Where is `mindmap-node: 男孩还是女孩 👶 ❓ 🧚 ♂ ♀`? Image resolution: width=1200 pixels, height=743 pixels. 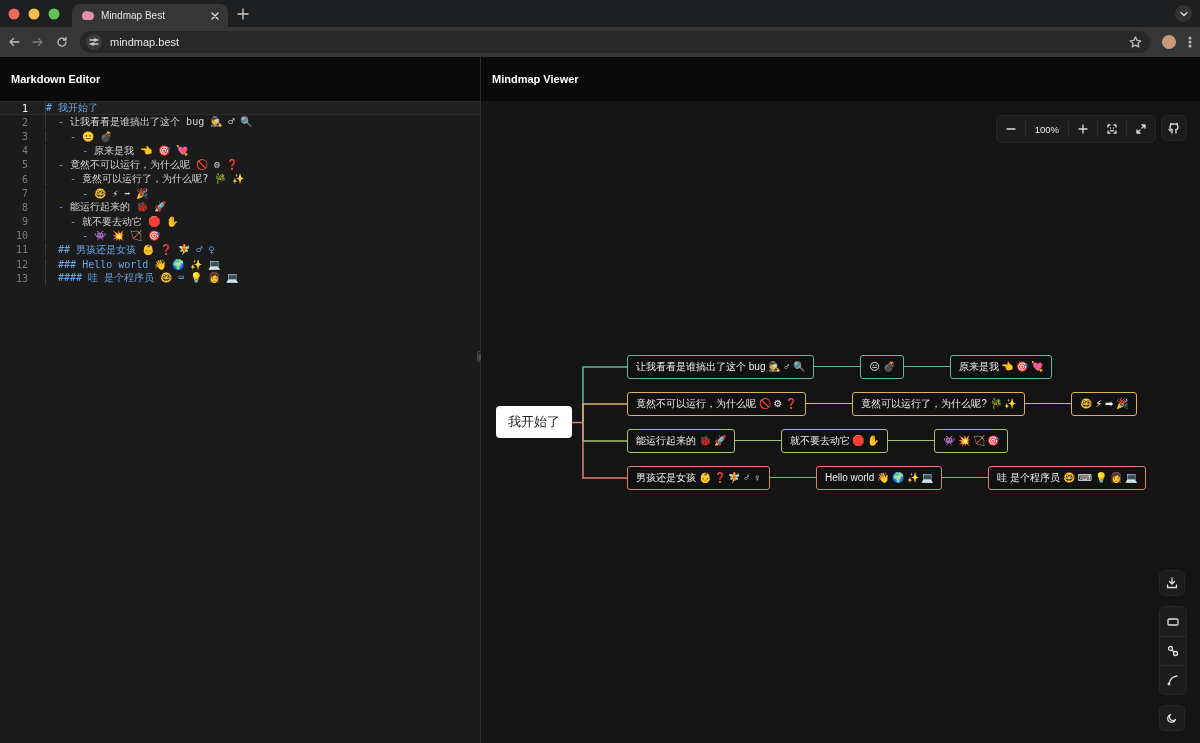 mindmap-node: 男孩还是女孩 👶 ❓ 🧚 ♂ ♀ is located at coordinates (698, 477).